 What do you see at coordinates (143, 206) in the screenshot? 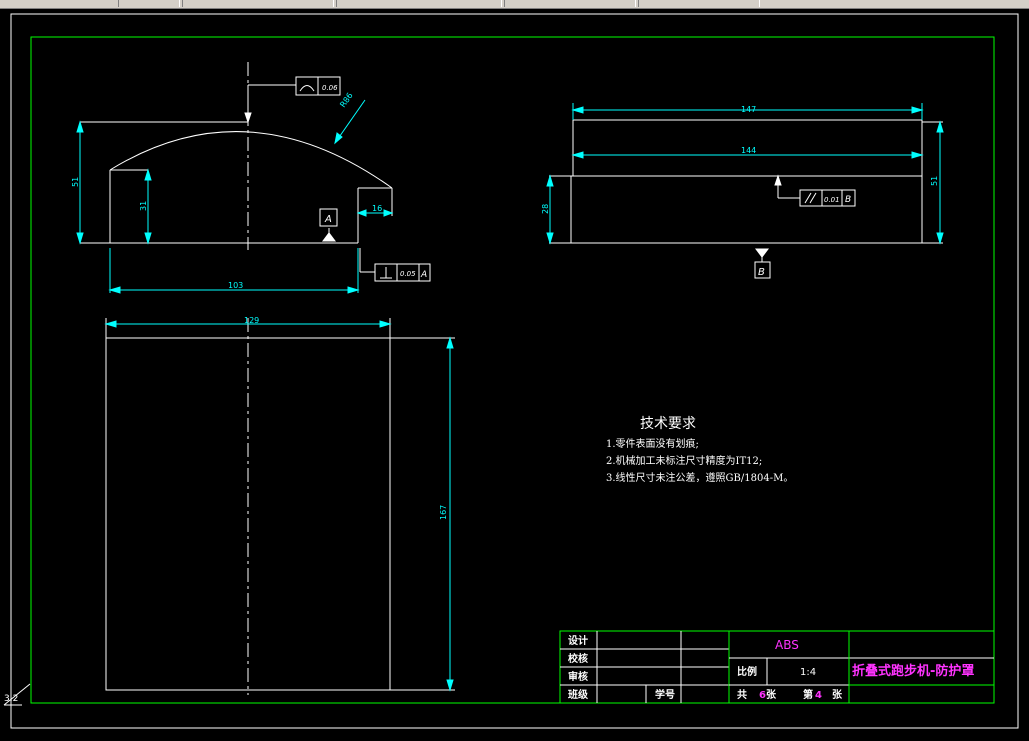
I see `dim-height-side: 31` at bounding box center [143, 206].